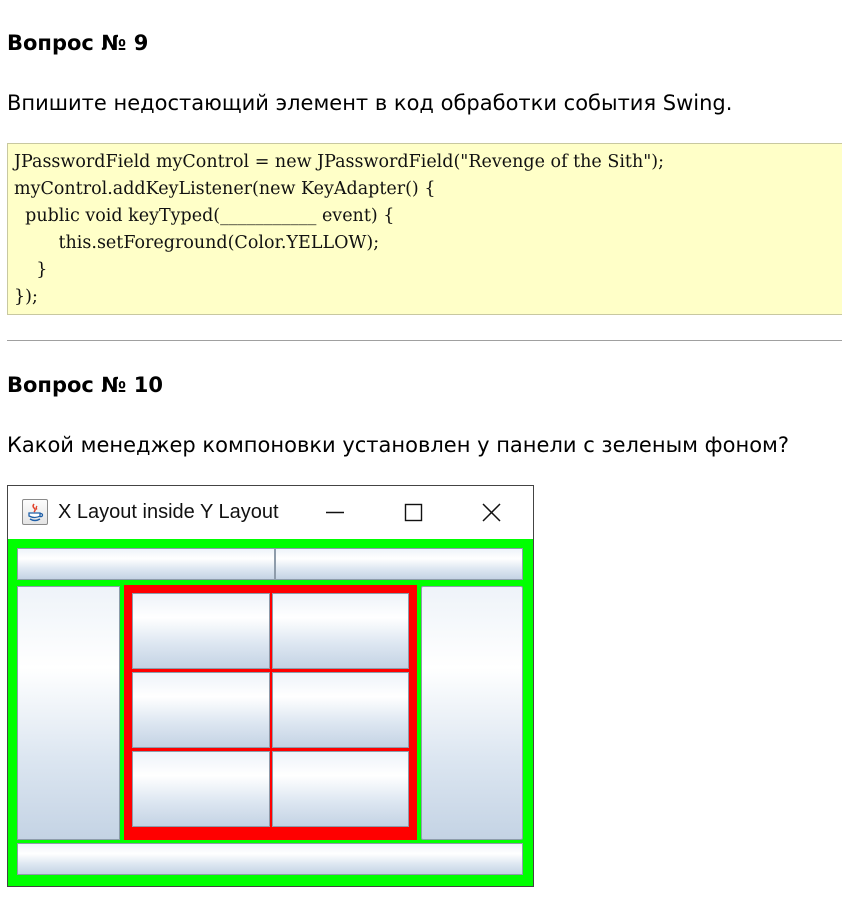  What do you see at coordinates (399, 564) in the screenshot?
I see `top-right-button` at bounding box center [399, 564].